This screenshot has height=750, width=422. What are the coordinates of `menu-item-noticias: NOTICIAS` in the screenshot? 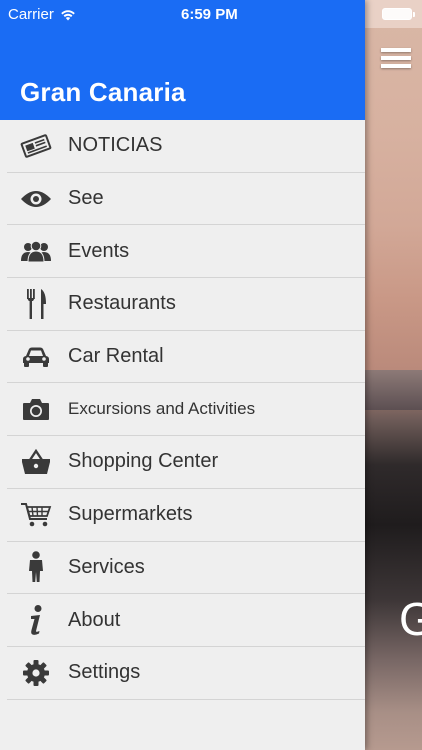 It's located at (186, 146).